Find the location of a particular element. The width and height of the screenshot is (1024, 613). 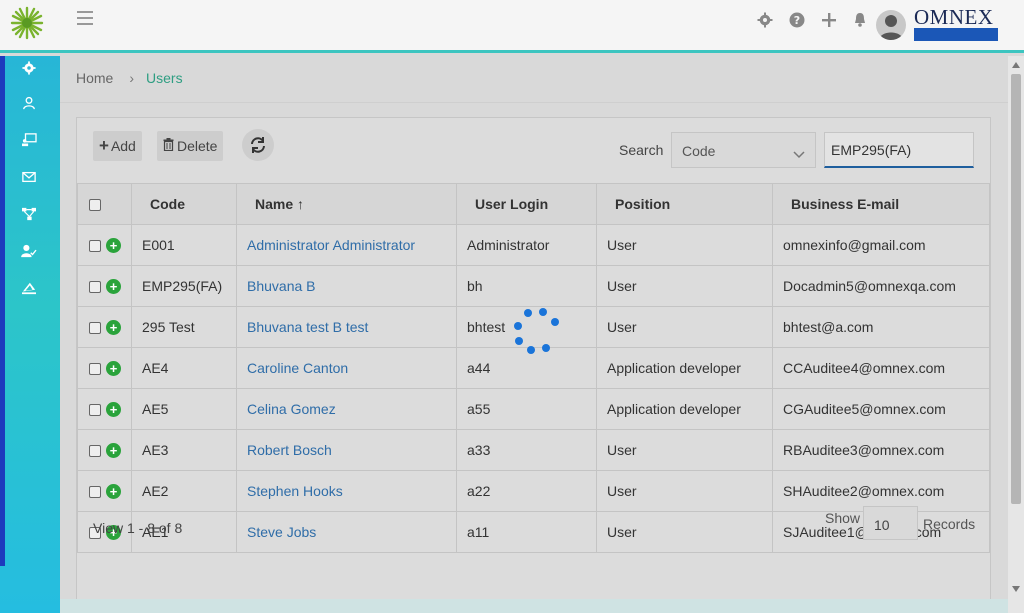

cell-code: AE3 is located at coordinates (184, 450).